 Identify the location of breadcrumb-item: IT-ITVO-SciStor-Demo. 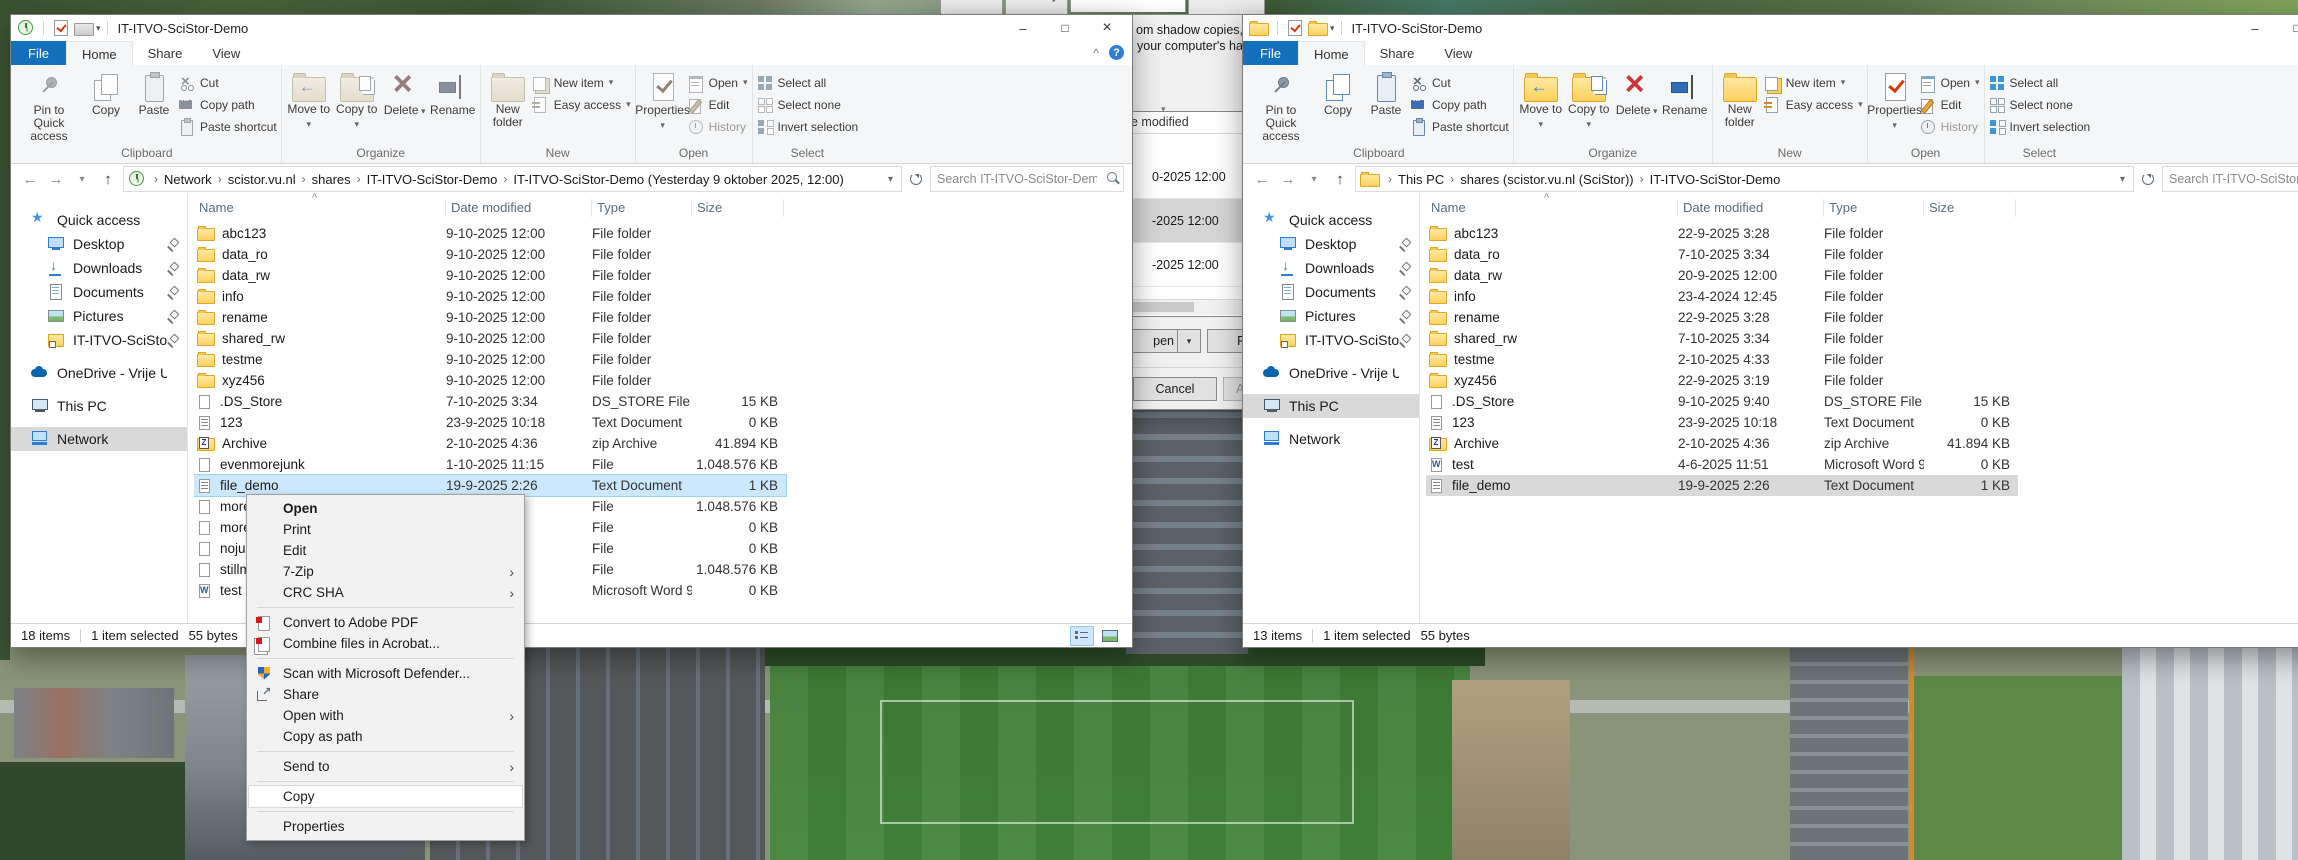
(1707, 179).